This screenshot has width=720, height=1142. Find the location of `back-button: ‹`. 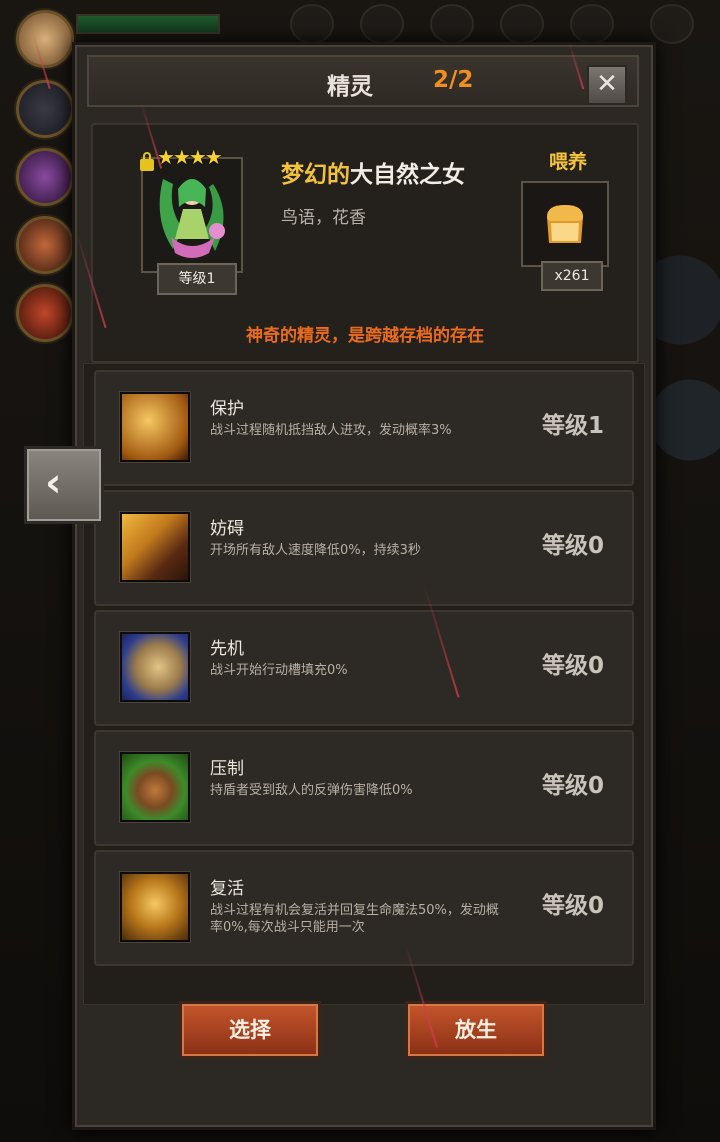

back-button: ‹ is located at coordinates (64, 485).